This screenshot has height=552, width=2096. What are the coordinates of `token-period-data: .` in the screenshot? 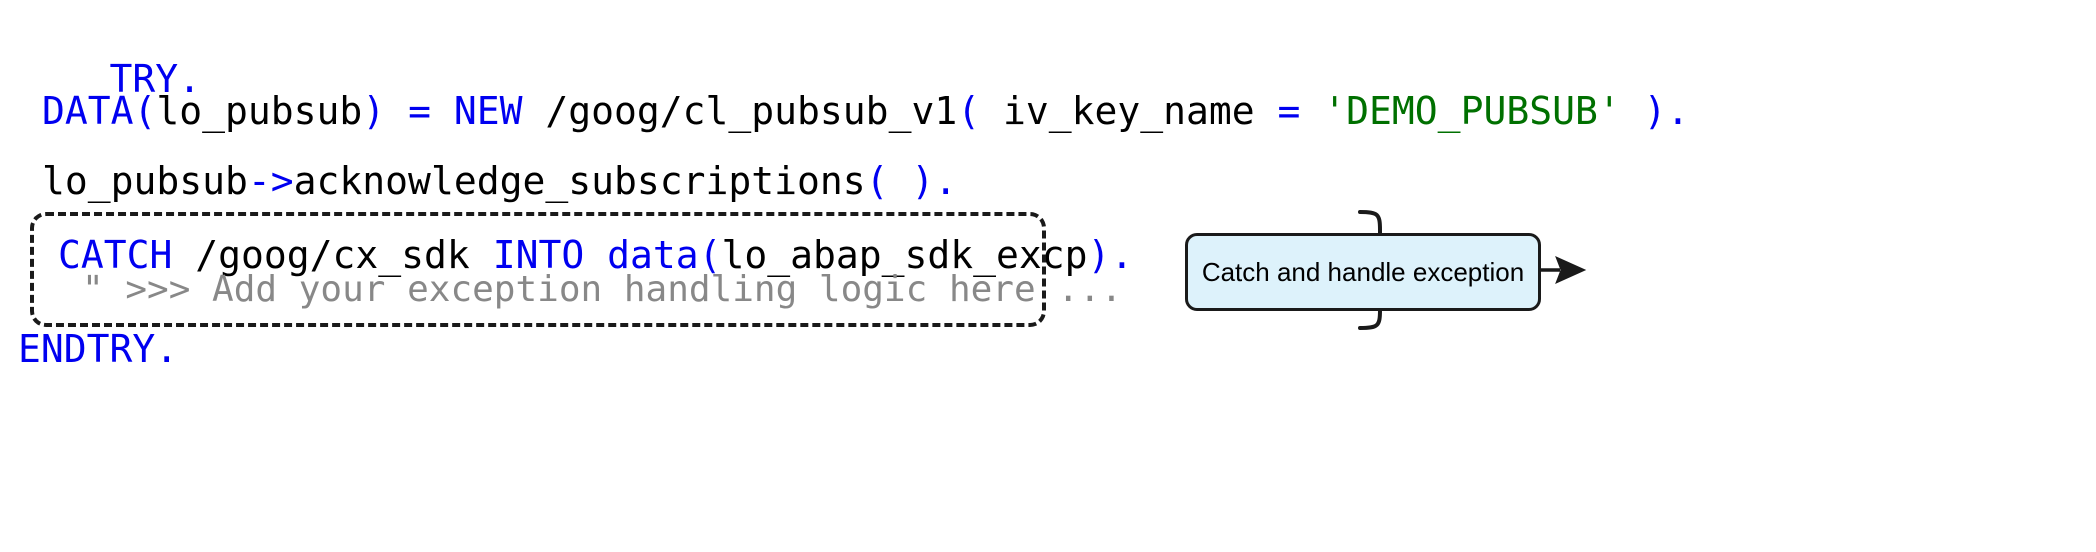 It's located at (1678, 111).